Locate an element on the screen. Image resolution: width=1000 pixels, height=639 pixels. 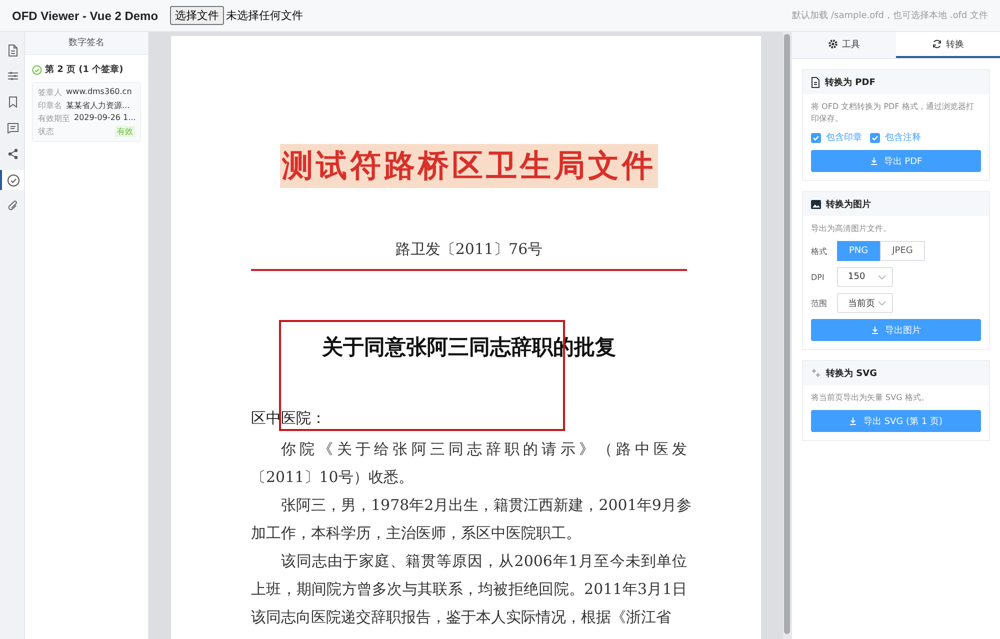
body-text-line: 你院《关于给张阿三同志辞职的请示》（路中医发 is located at coordinates (483, 449).